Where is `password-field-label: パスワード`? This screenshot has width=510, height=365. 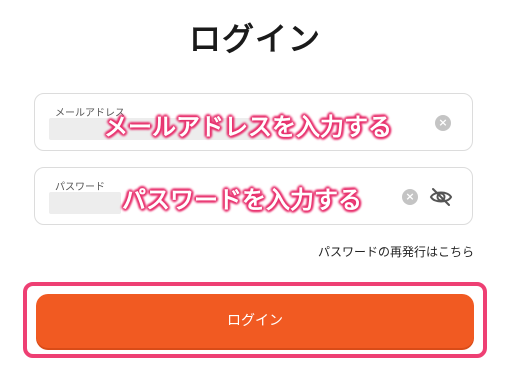
password-field-label: パスワード is located at coordinates (80, 187).